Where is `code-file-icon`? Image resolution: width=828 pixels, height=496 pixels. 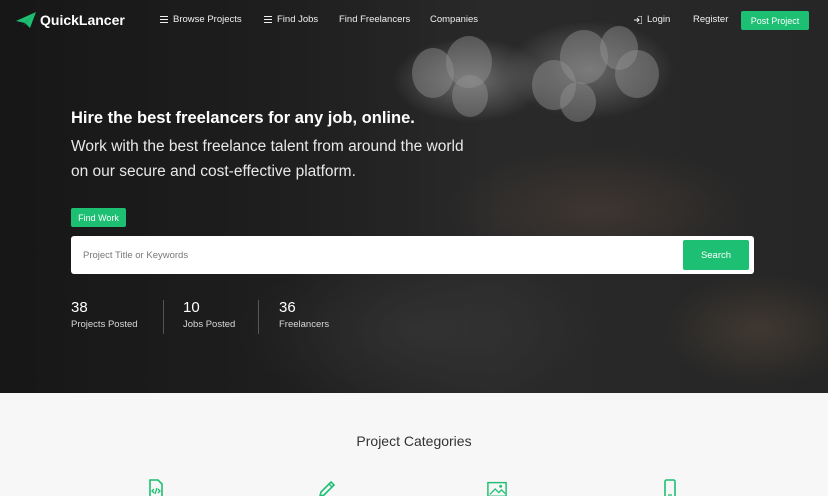
code-file-icon is located at coordinates (156, 487).